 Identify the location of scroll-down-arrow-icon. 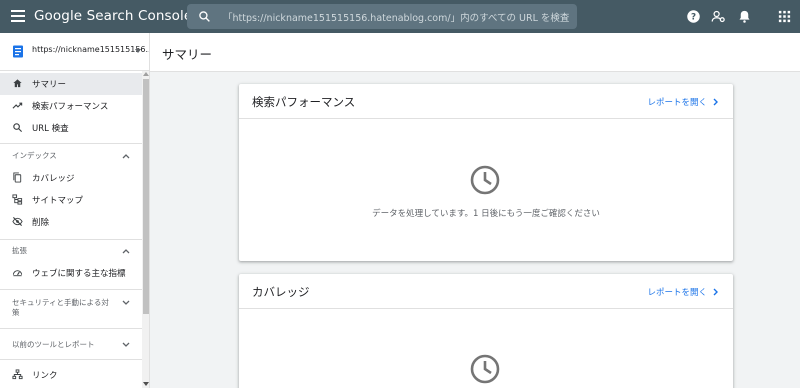
(146, 384).